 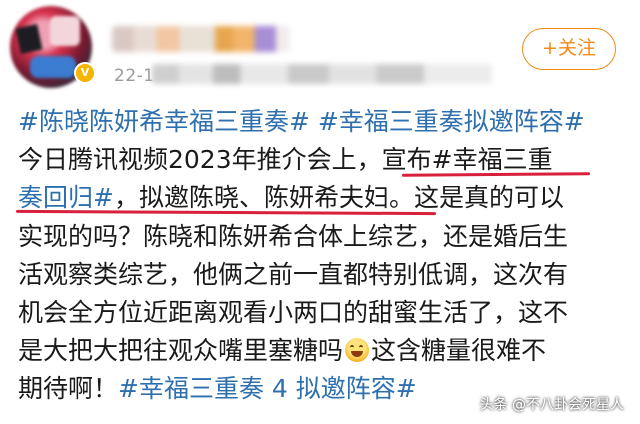 What do you see at coordinates (68, 389) in the screenshot?
I see `text-segment: 期待啊！` at bounding box center [68, 389].